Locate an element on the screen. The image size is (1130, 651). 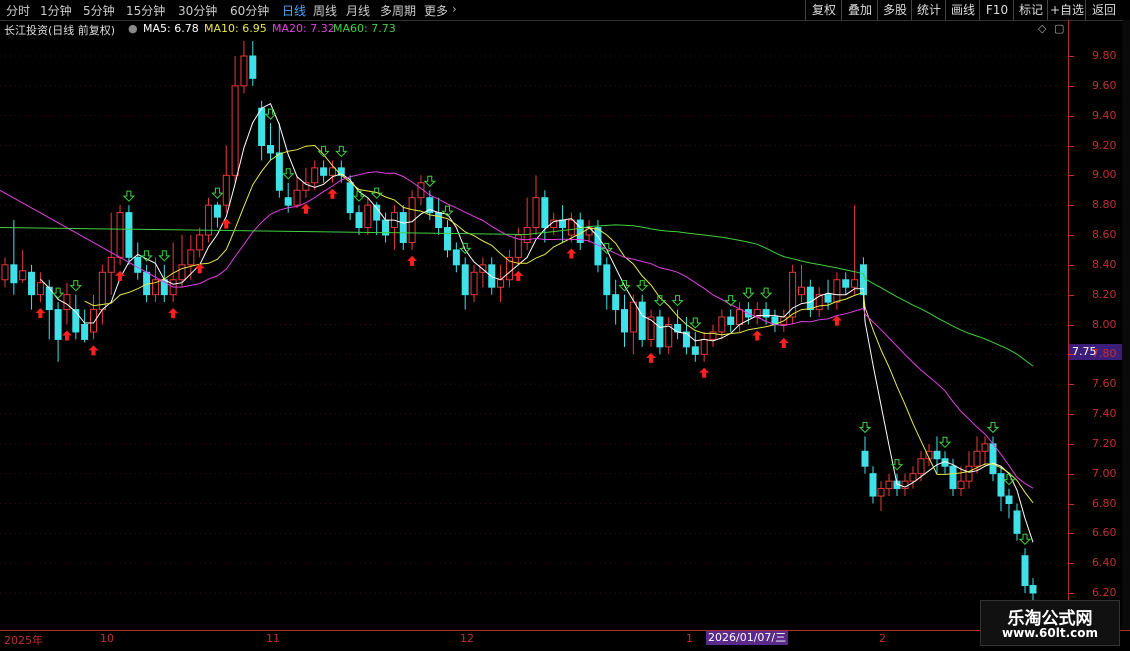
side-panel-strip is located at coordinates (1126, 325).